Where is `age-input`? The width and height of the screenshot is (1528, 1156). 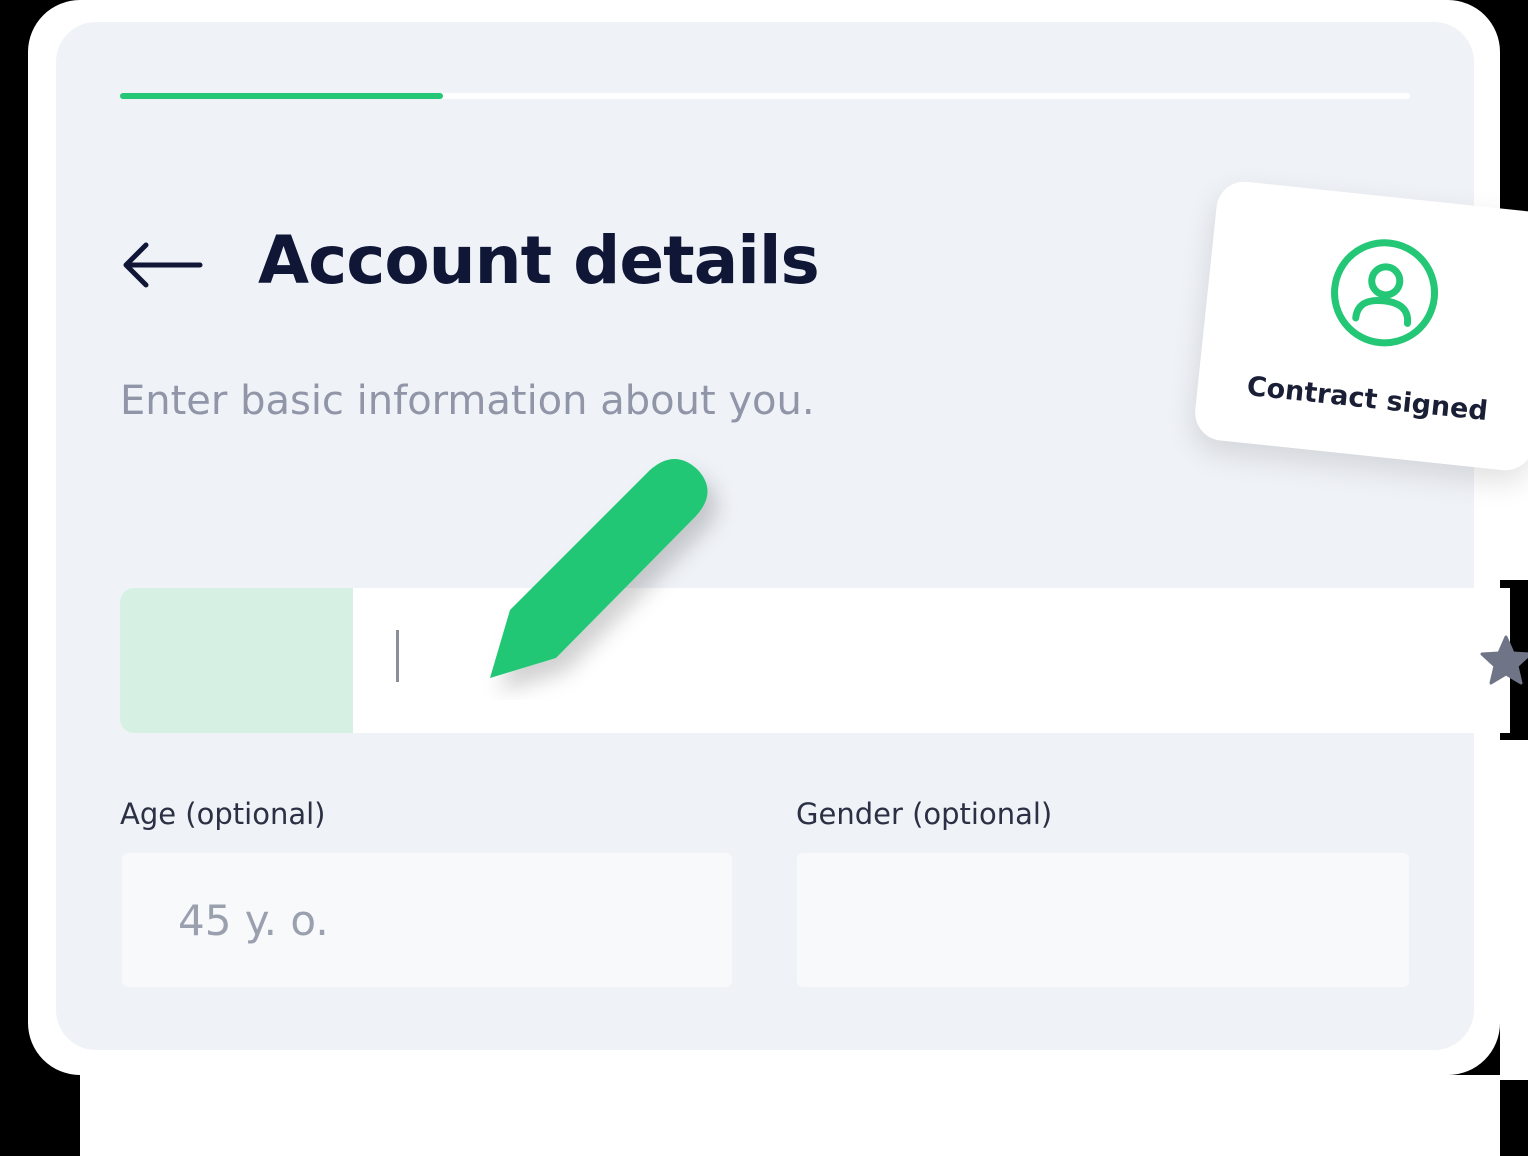
age-input is located at coordinates (427, 920).